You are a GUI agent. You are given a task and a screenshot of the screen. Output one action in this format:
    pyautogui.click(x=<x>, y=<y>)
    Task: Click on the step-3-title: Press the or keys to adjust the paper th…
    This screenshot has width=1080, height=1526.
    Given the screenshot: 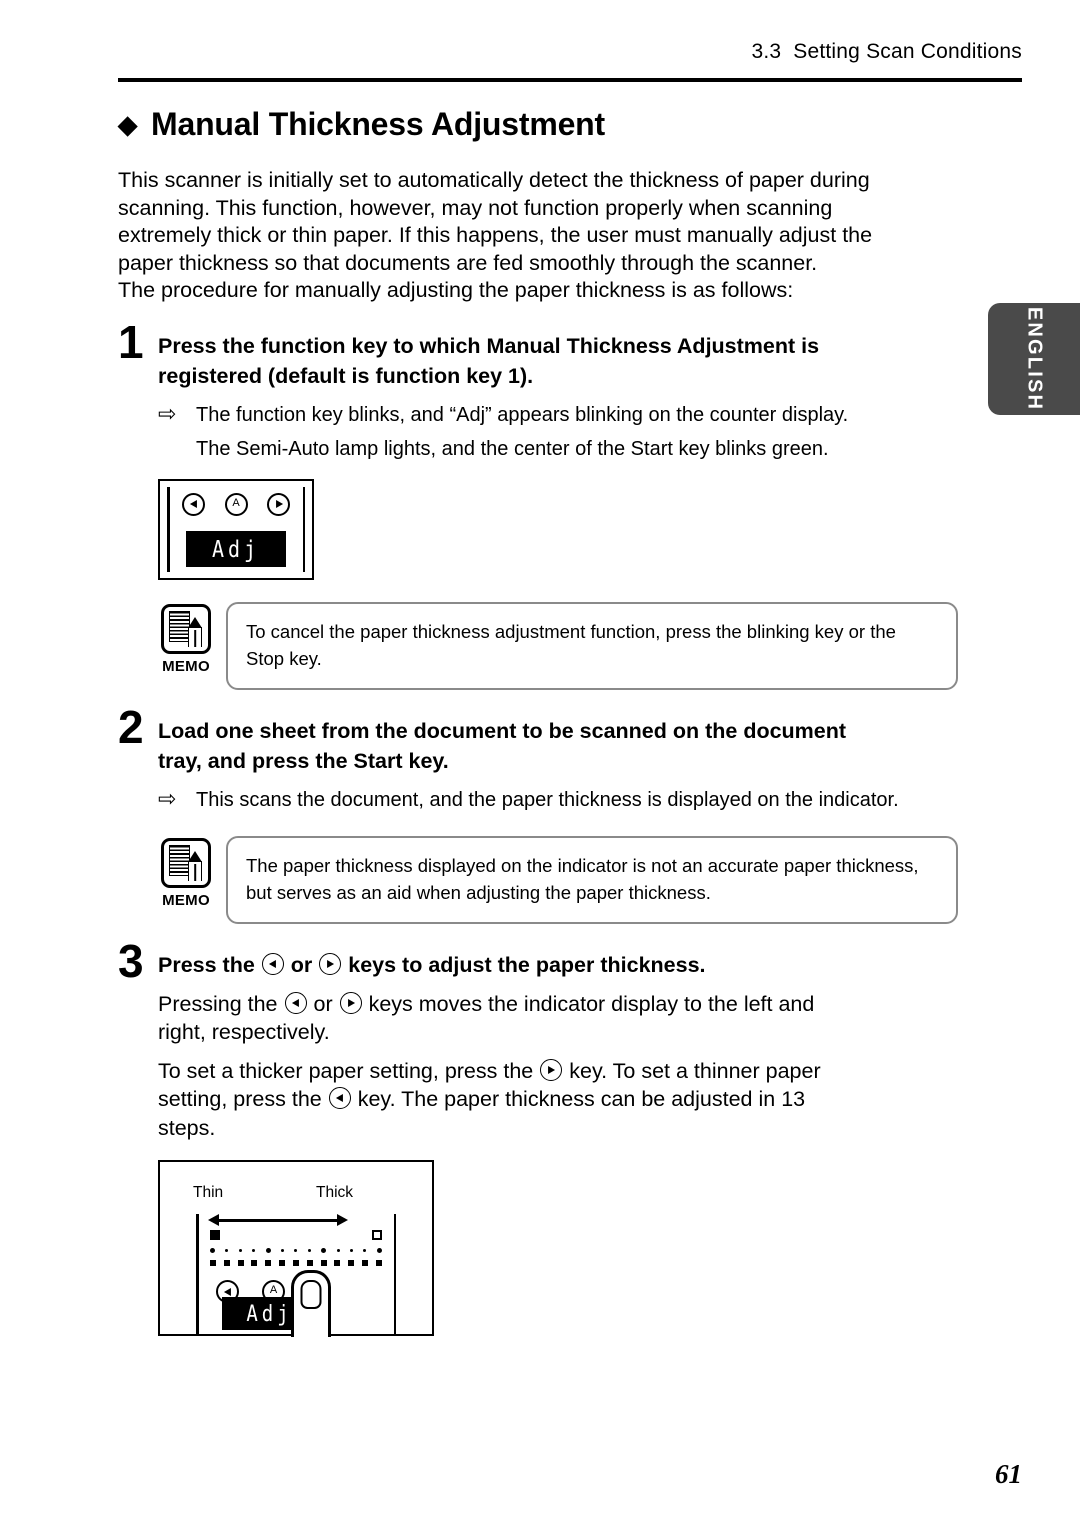 What is the action you would take?
    pyautogui.click(x=558, y=965)
    